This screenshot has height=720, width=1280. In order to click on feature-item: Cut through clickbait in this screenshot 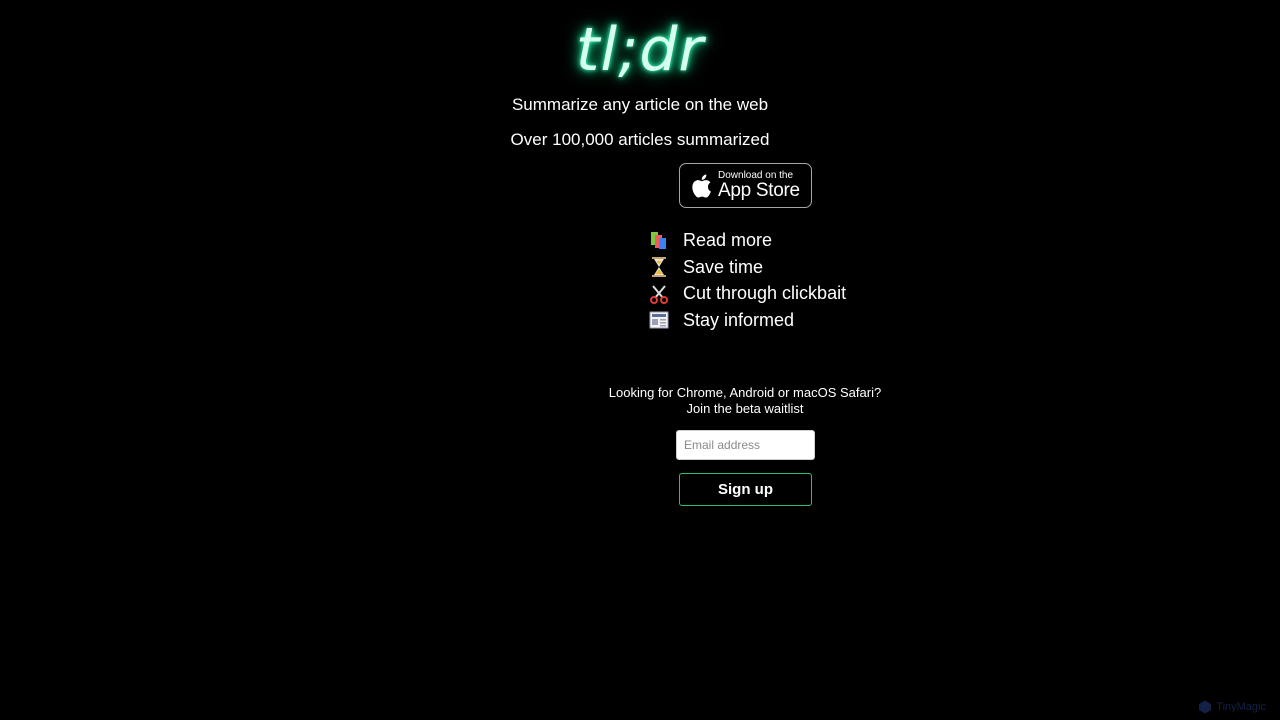, I will do `click(747, 293)`.